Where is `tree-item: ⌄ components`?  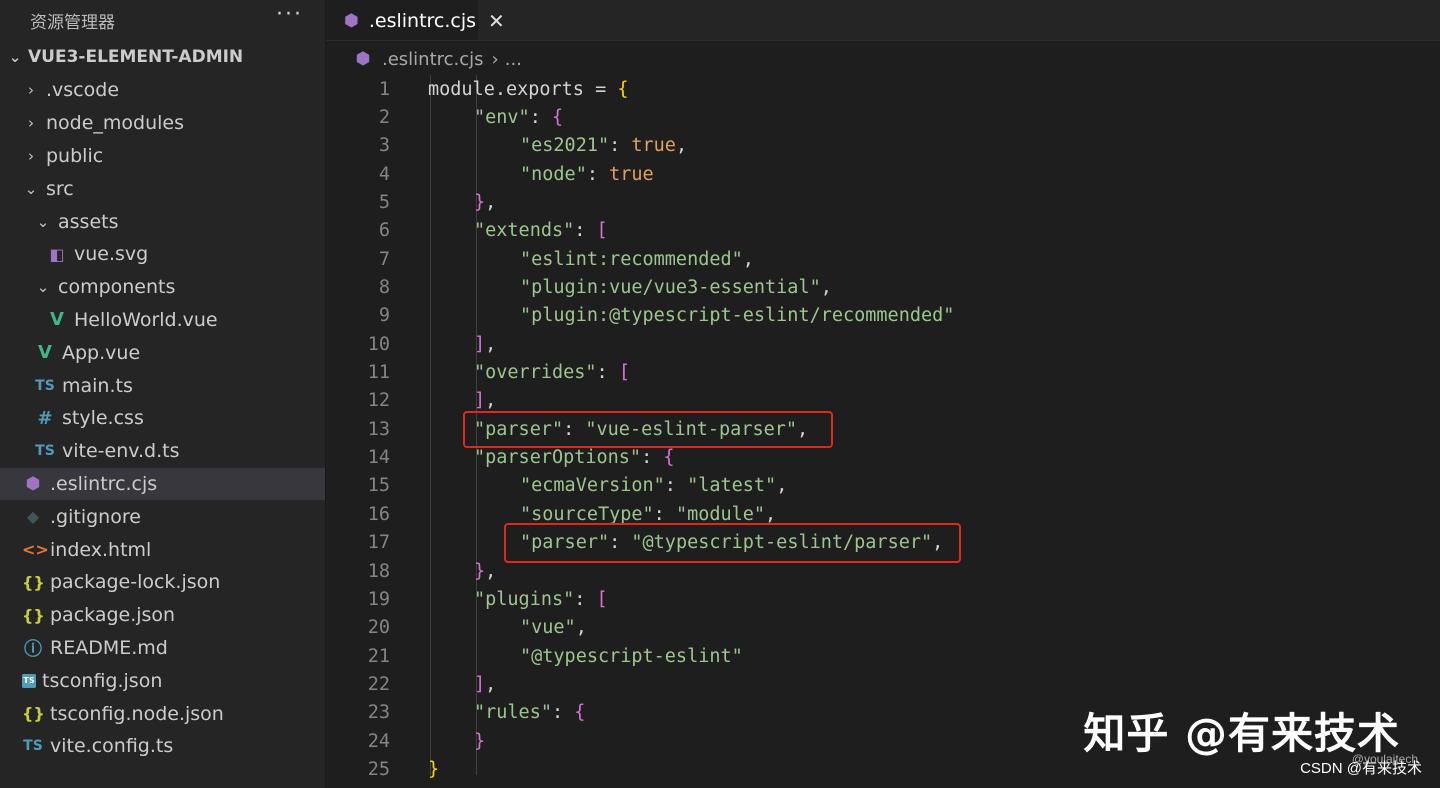 tree-item: ⌄ components is located at coordinates (162, 287).